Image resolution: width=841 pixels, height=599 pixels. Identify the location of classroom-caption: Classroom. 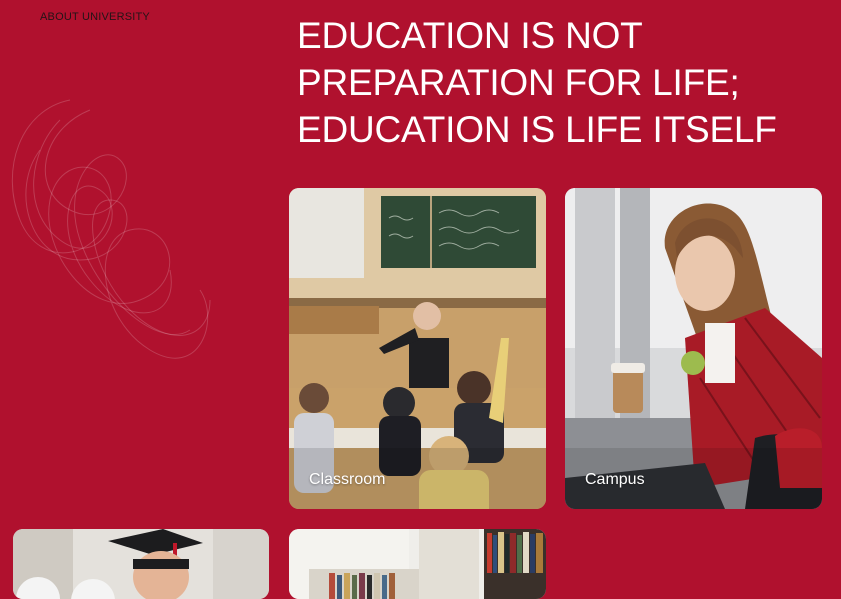
(347, 479).